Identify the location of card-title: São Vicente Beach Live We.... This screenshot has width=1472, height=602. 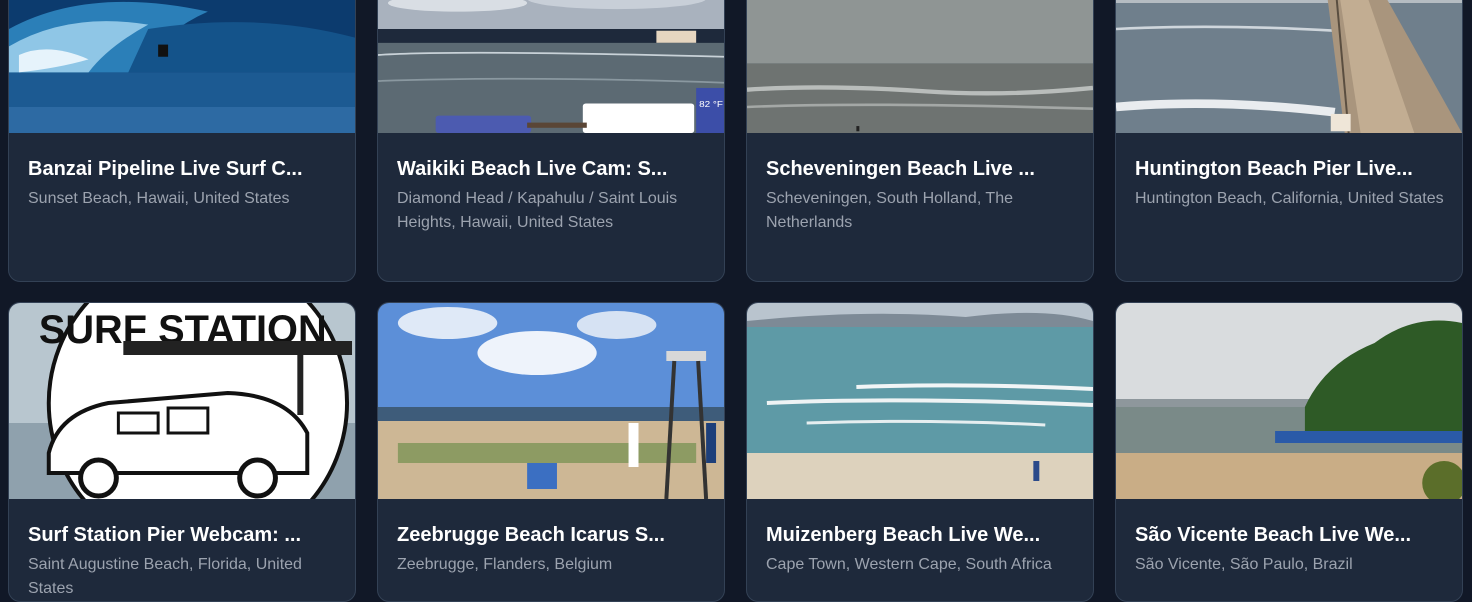
(1289, 535).